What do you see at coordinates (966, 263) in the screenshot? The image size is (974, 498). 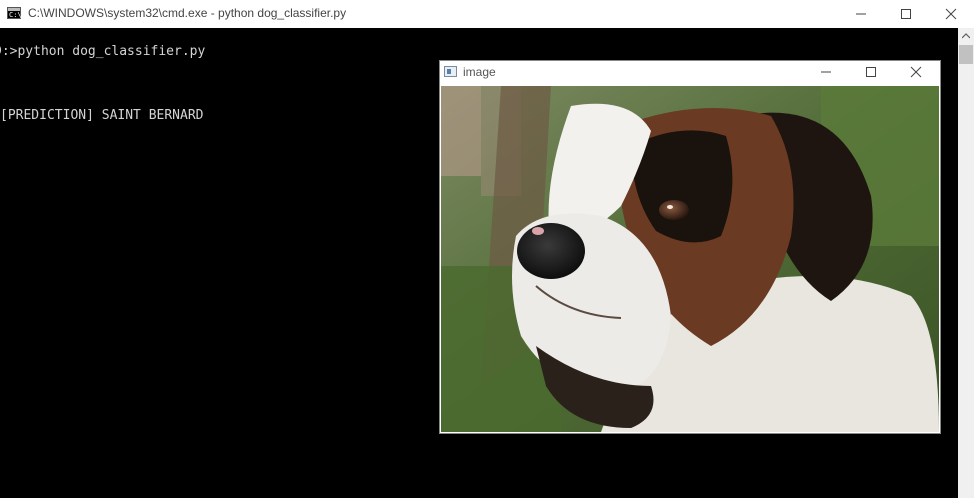 I see `console-scrollbar` at bounding box center [966, 263].